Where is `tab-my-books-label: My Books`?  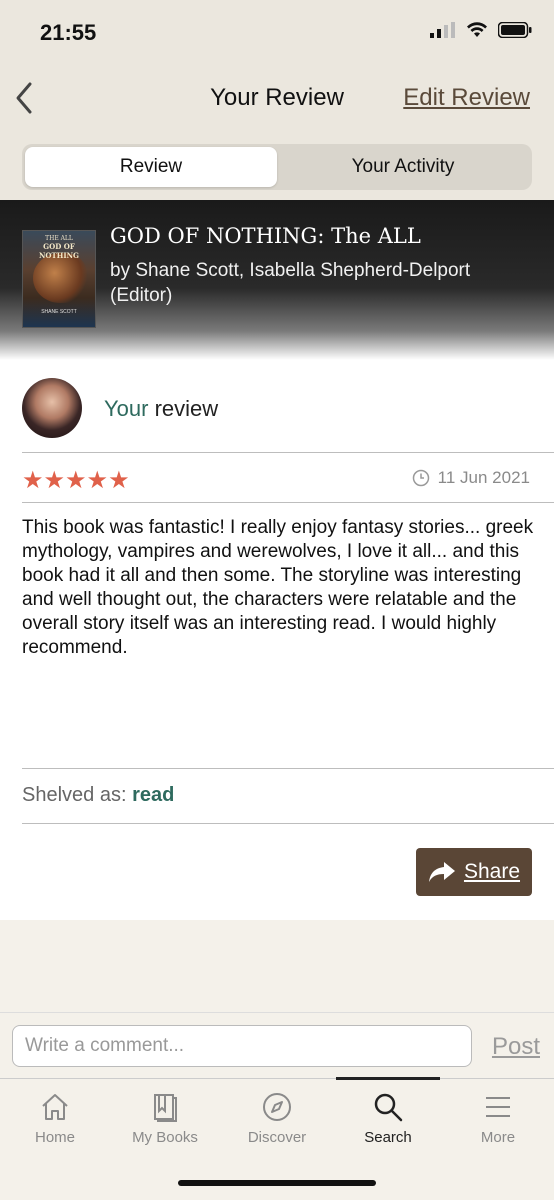 tab-my-books-label: My Books is located at coordinates (165, 1137).